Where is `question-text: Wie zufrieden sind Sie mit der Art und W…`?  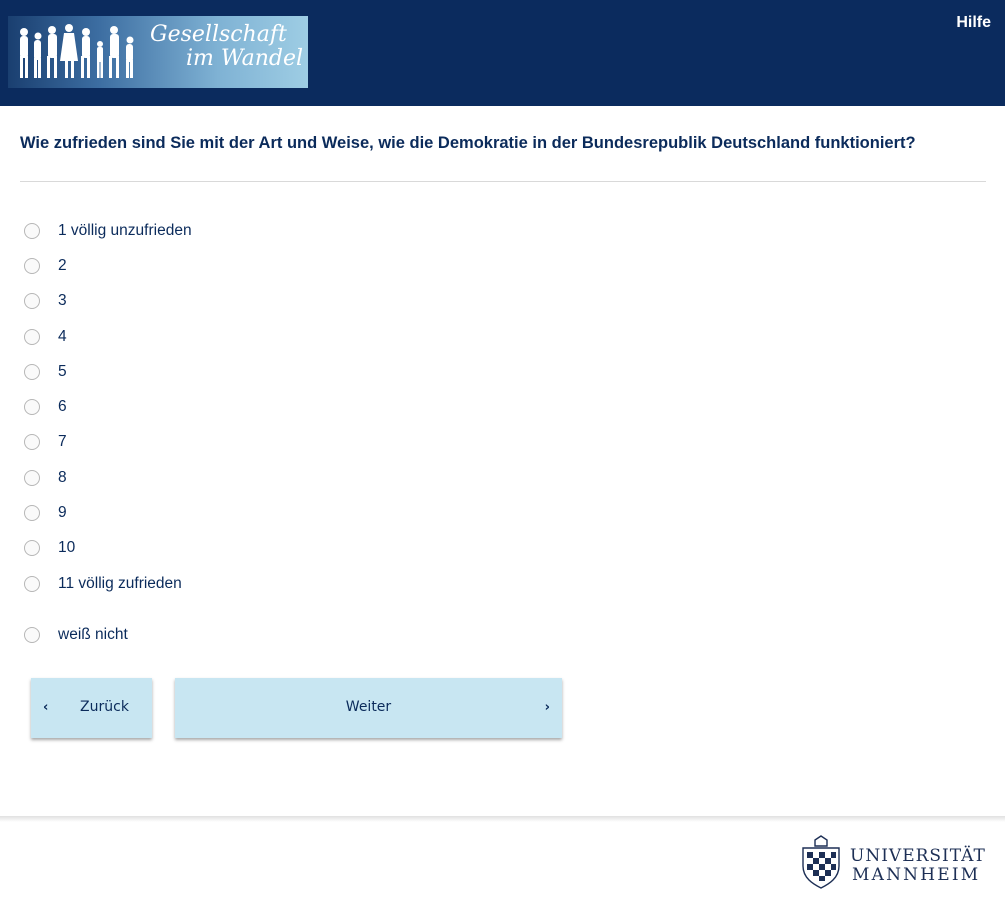
question-text: Wie zufrieden sind Sie mit der Art und W… is located at coordinates (468, 143).